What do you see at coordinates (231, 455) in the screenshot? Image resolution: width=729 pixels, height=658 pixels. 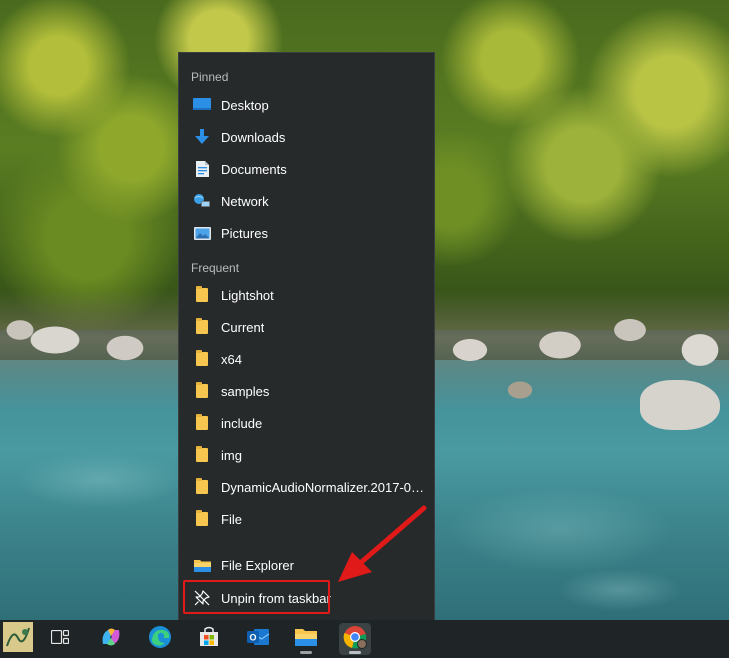 I see `jumplist-item-label: img` at bounding box center [231, 455].